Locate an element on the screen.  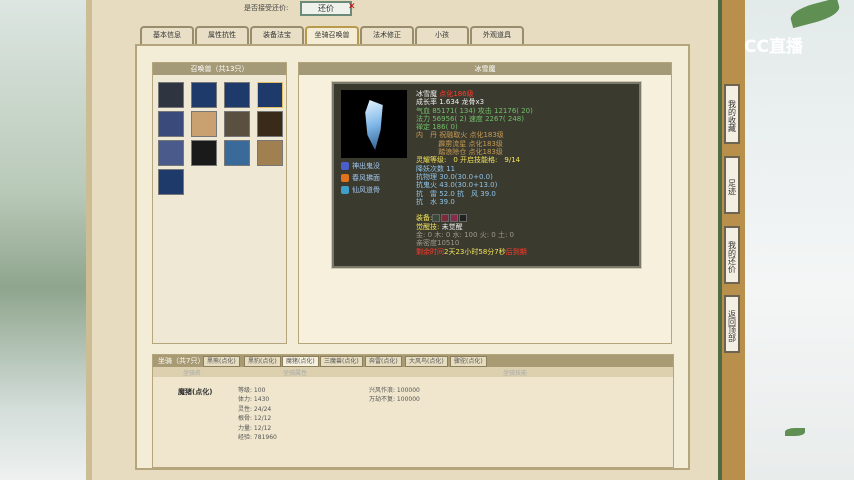
pet-list-title: 召唤兽（共13只） is located at coordinates (219, 69).